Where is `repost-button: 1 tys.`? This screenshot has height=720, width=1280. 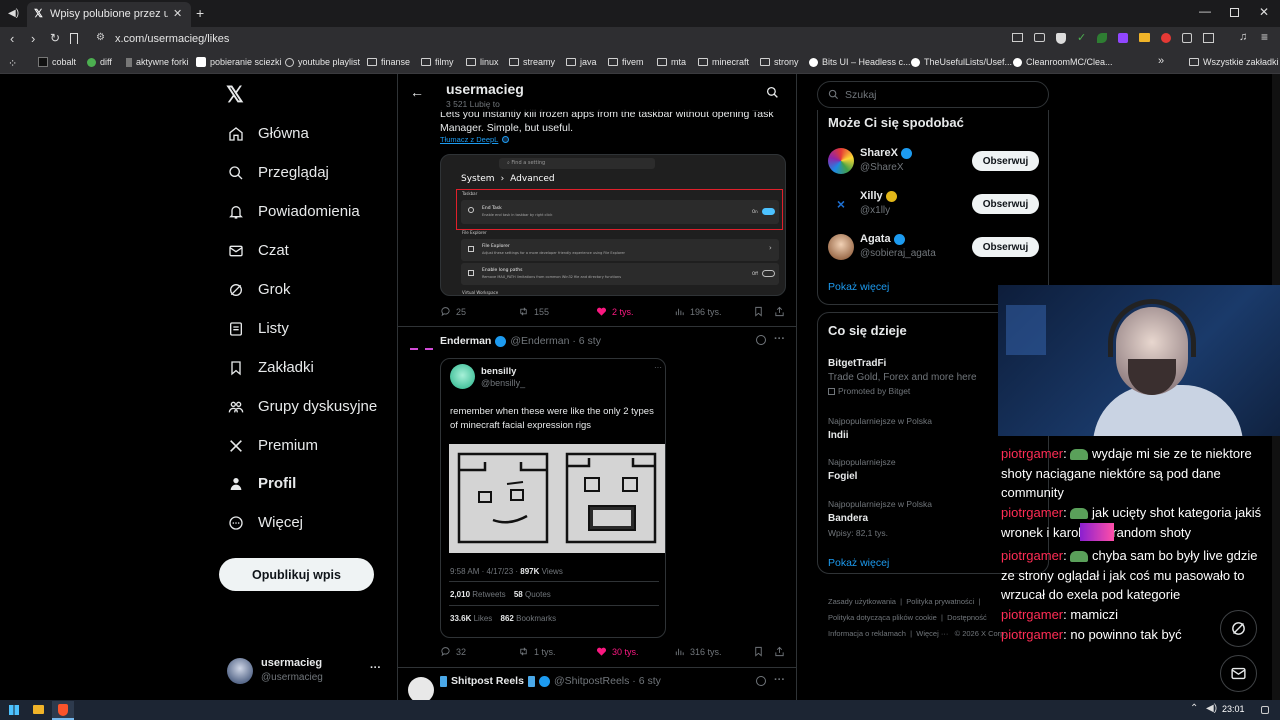
repost-button: 1 tys. is located at coordinates (537, 651).